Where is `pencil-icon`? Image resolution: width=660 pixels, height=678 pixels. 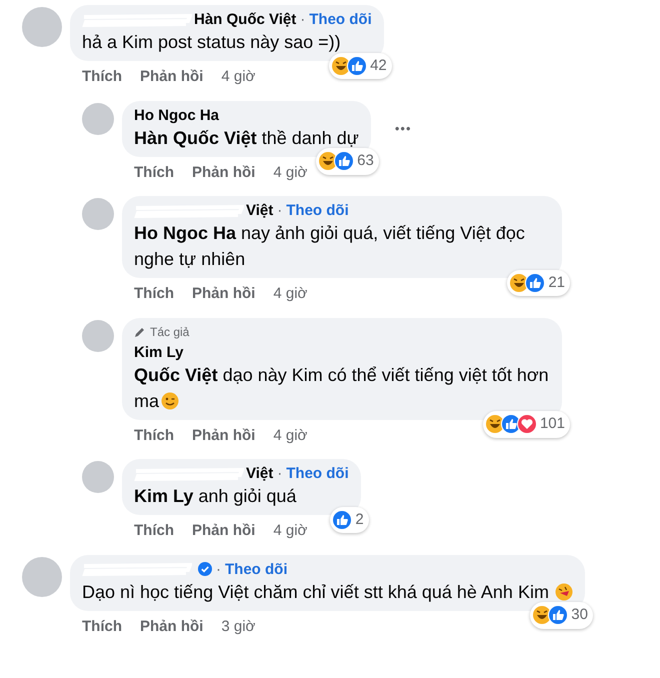 pencil-icon is located at coordinates (140, 332).